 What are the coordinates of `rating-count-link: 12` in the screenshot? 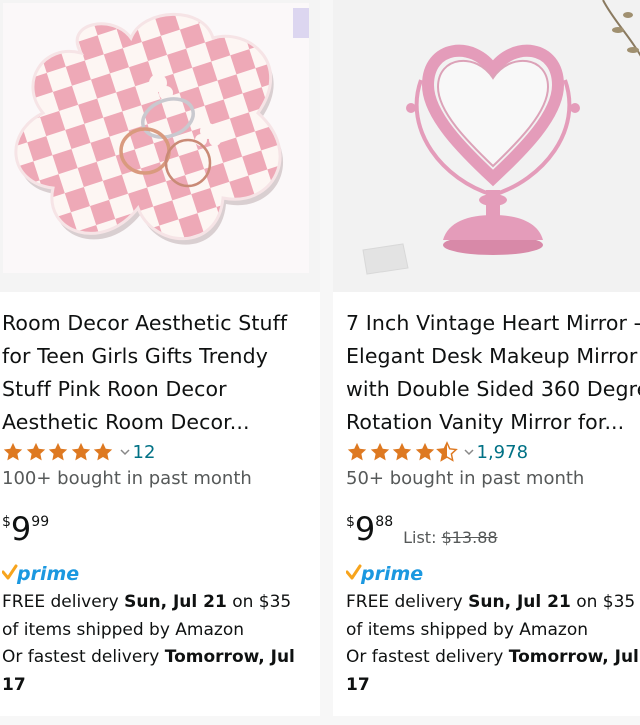 It's located at (144, 452).